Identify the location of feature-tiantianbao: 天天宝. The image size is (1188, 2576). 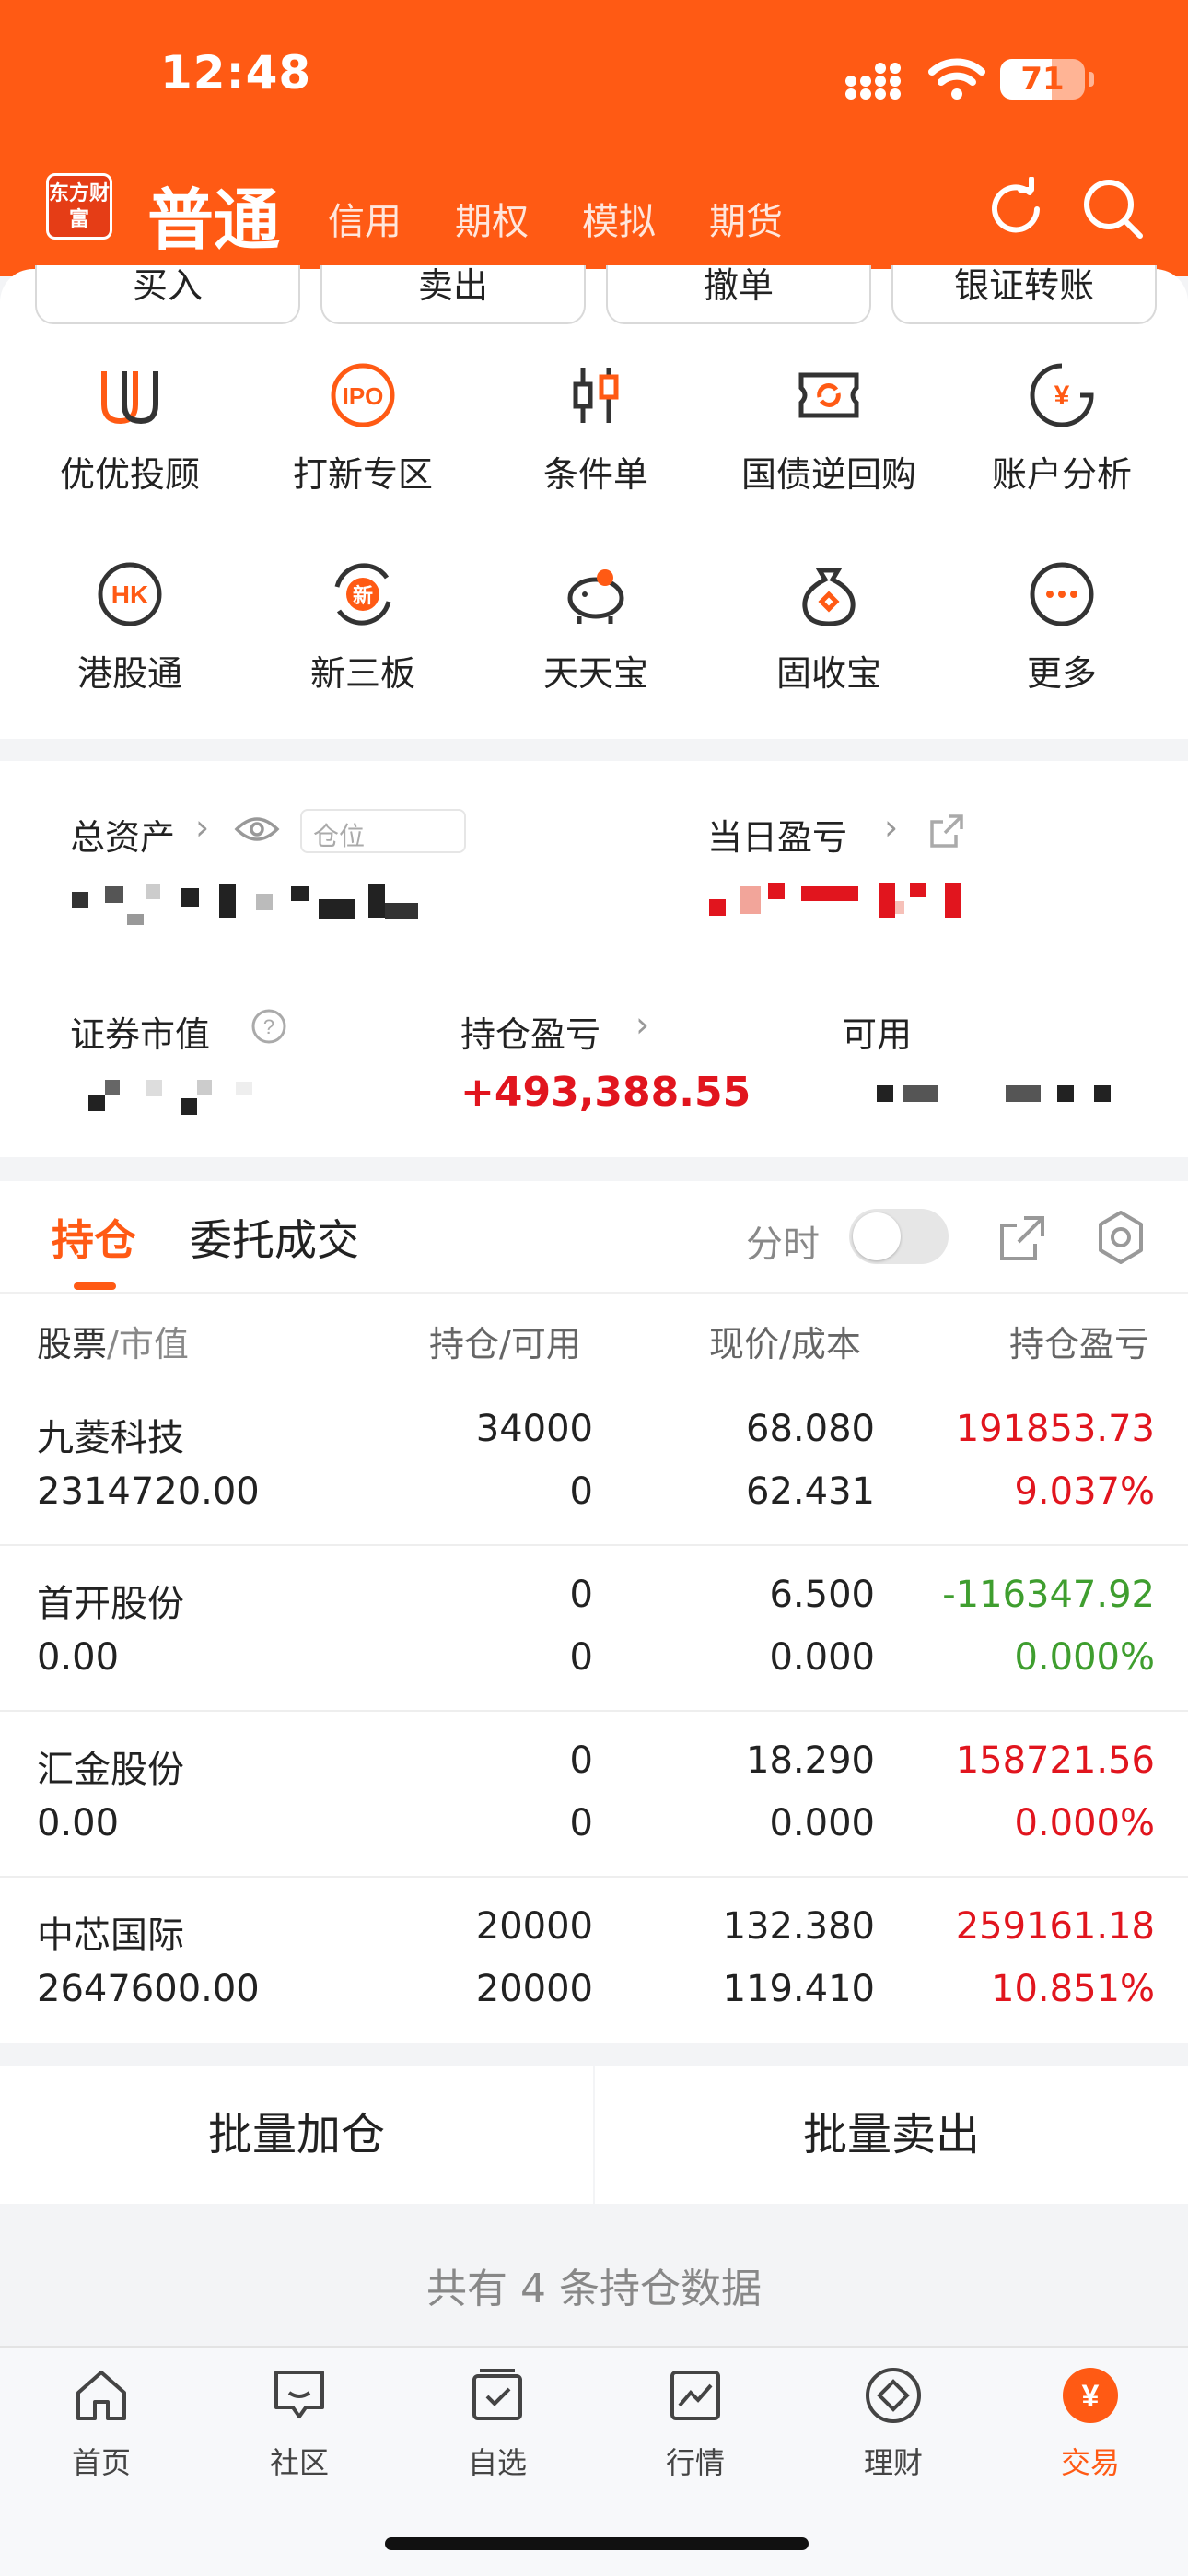
(596, 624).